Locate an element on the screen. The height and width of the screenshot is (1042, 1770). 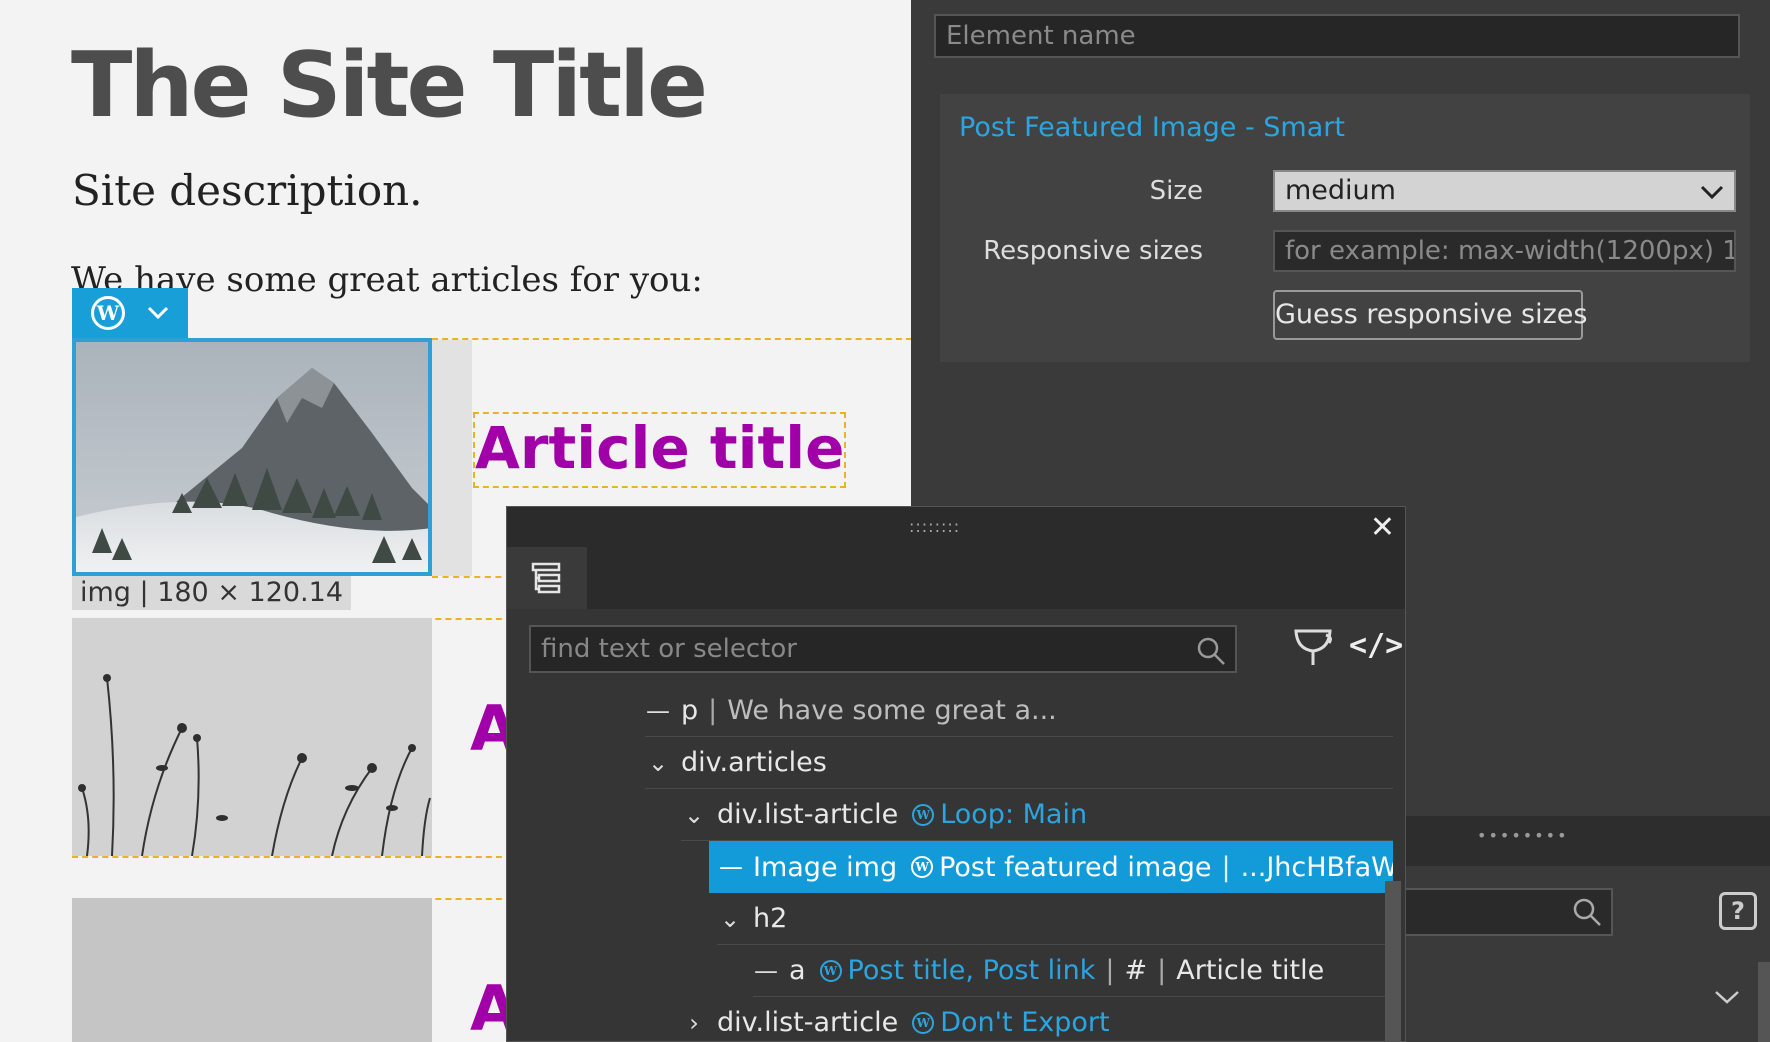
close-icon: ✕ is located at coordinates (1382, 528).